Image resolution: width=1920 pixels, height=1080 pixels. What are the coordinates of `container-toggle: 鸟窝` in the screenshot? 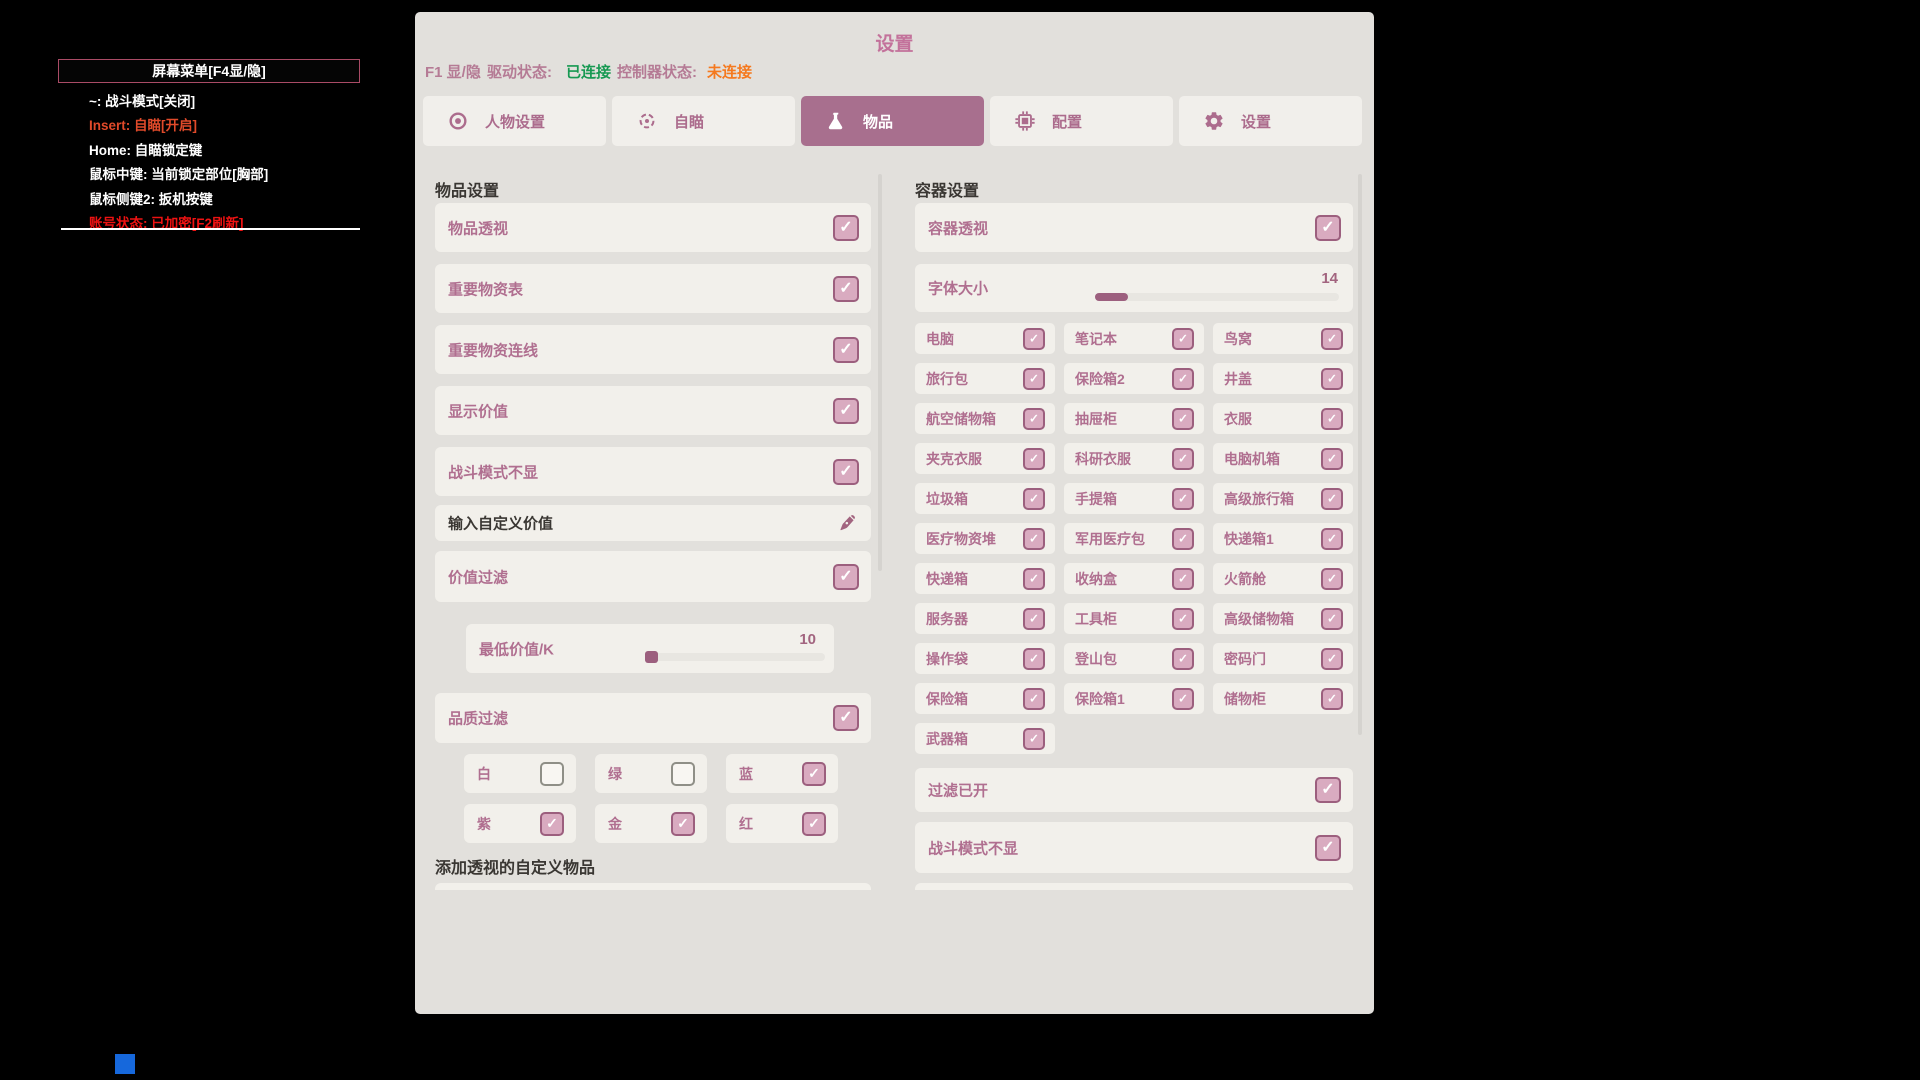 It's located at (1283, 338).